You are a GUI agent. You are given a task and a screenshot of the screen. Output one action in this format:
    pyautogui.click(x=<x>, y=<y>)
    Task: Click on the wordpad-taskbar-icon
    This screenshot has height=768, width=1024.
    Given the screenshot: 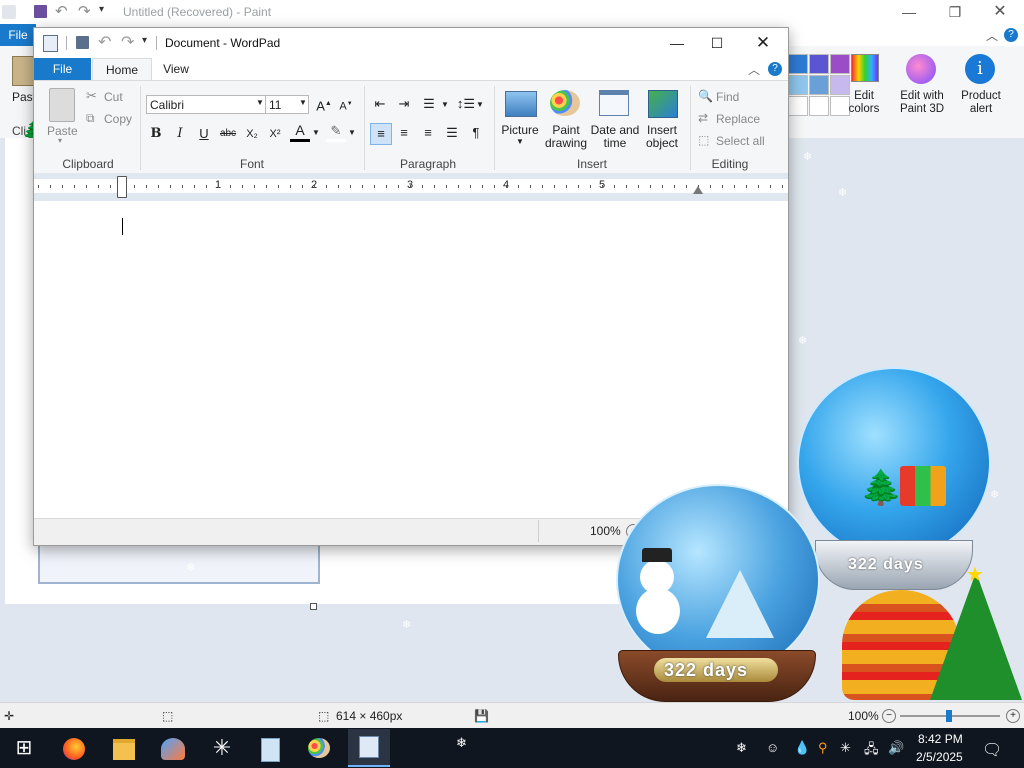 What is the action you would take?
    pyautogui.click(x=369, y=748)
    